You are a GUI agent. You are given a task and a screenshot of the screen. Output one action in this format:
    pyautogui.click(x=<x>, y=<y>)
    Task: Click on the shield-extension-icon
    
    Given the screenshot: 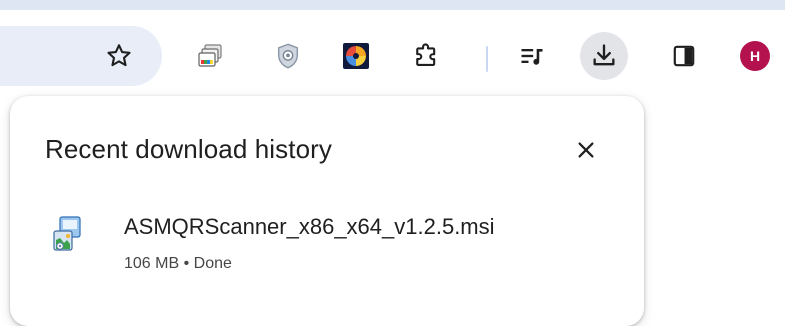 What is the action you would take?
    pyautogui.click(x=288, y=56)
    